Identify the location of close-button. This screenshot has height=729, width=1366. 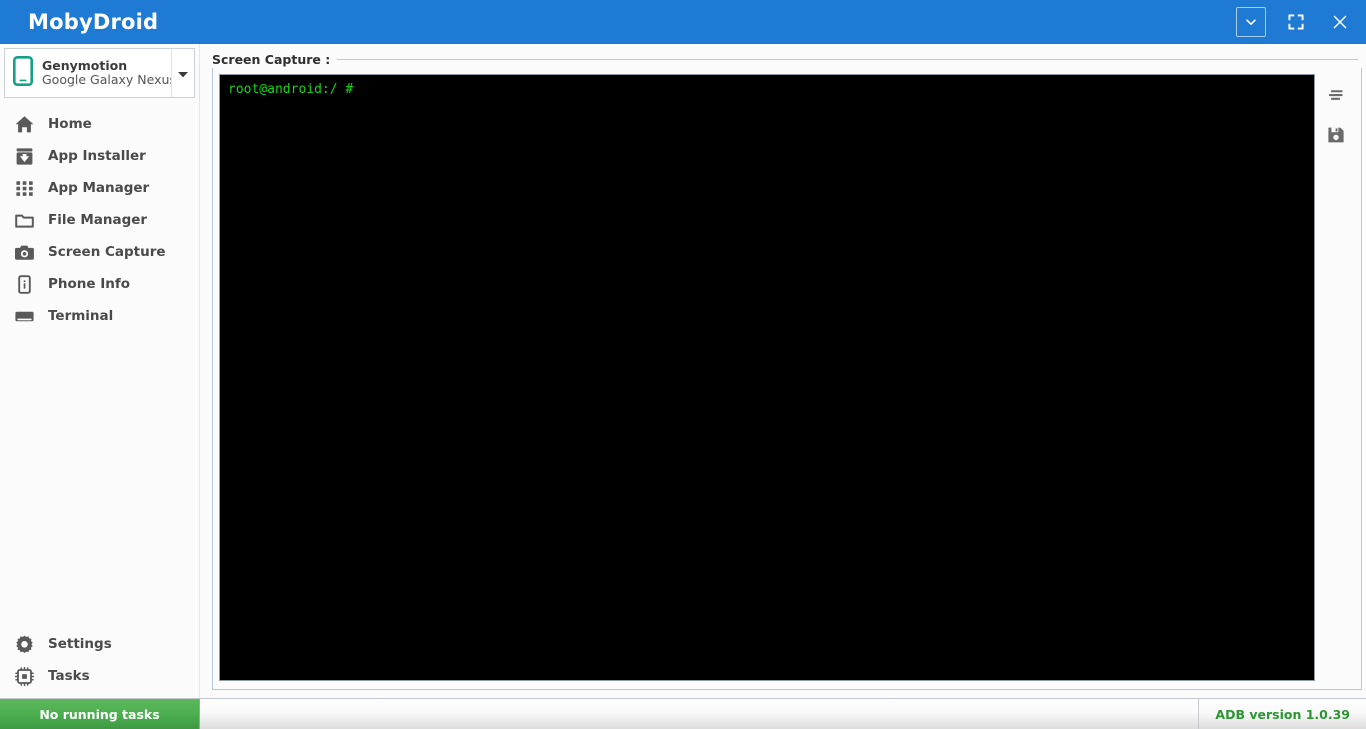
(1340, 22).